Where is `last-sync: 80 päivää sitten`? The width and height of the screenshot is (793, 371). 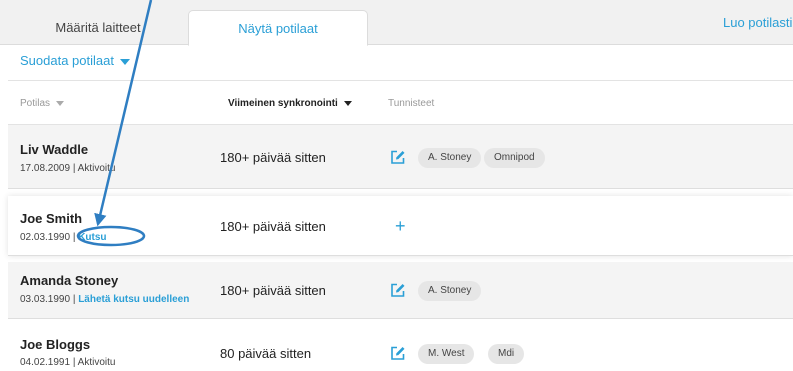
last-sync: 80 päivää sitten is located at coordinates (266, 353).